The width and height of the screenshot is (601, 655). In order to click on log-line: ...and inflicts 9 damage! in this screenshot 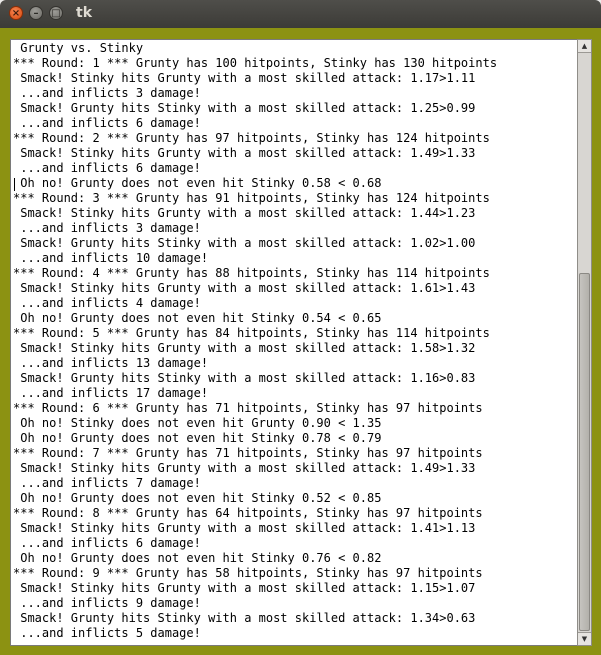, I will do `click(107, 603)`.